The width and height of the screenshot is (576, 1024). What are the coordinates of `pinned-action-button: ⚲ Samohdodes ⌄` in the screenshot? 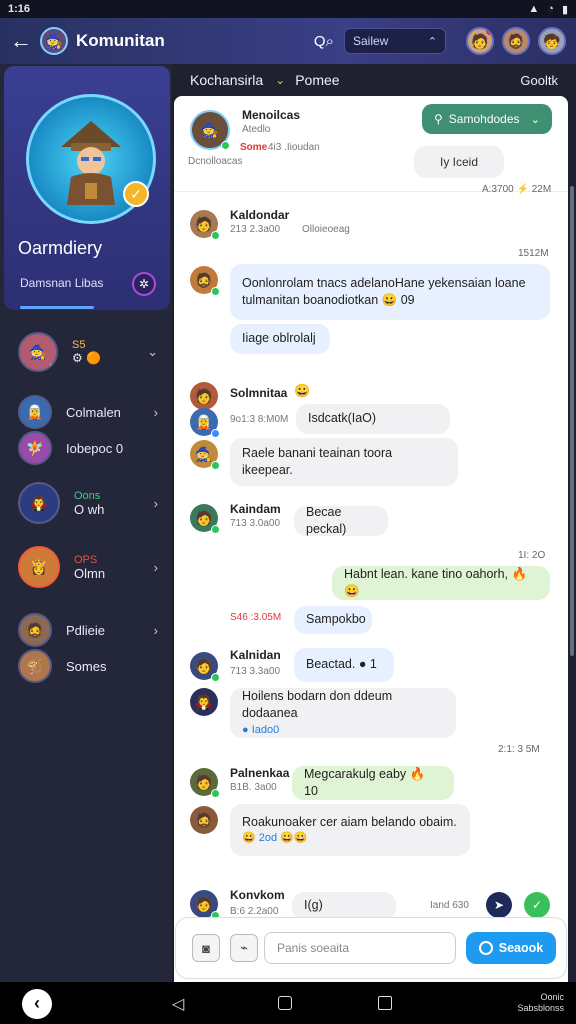 It's located at (487, 119).